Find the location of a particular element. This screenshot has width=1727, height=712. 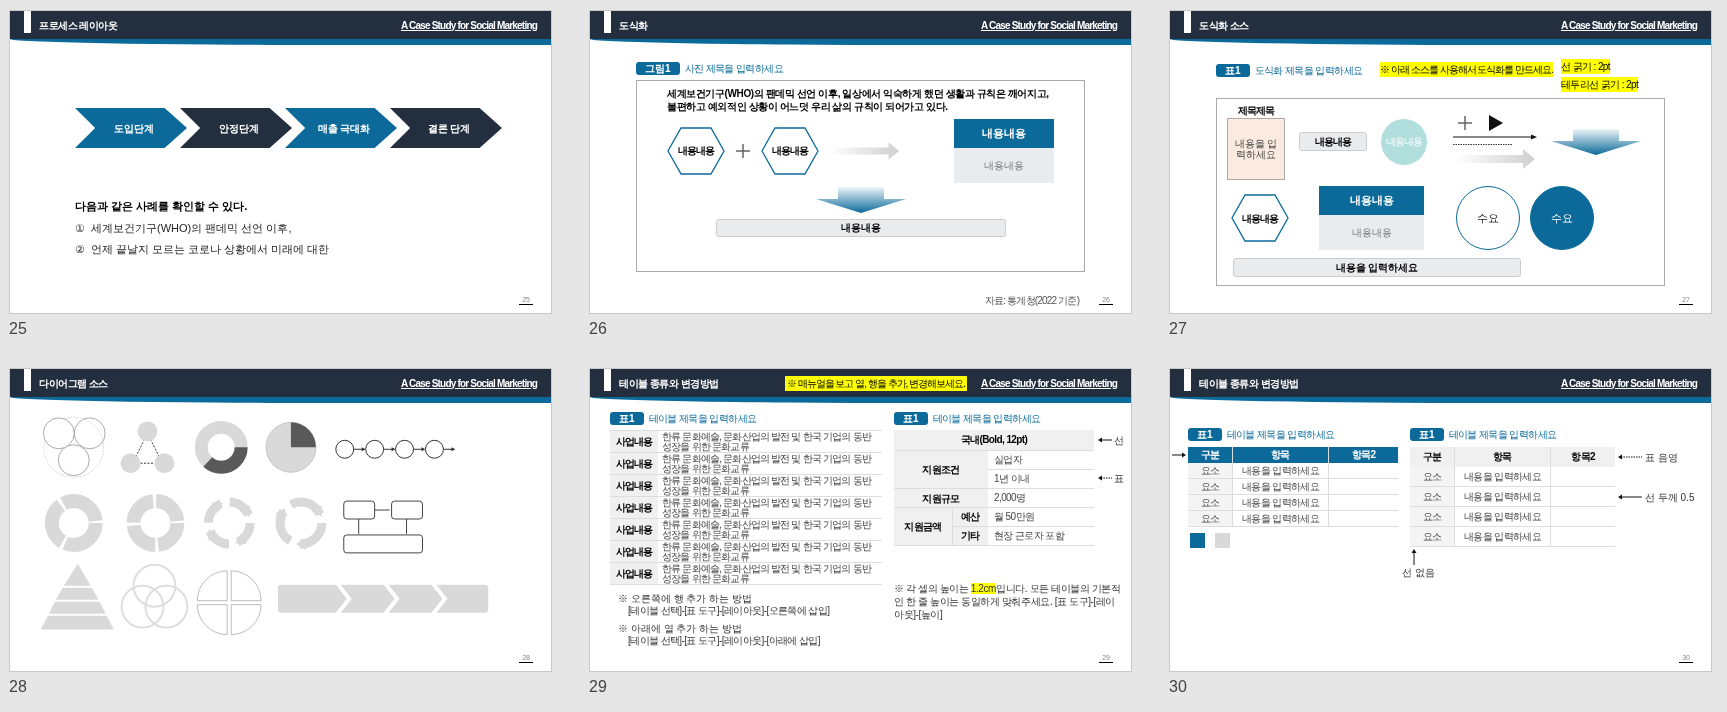

arrow-right-icon is located at coordinates (1179, 455).